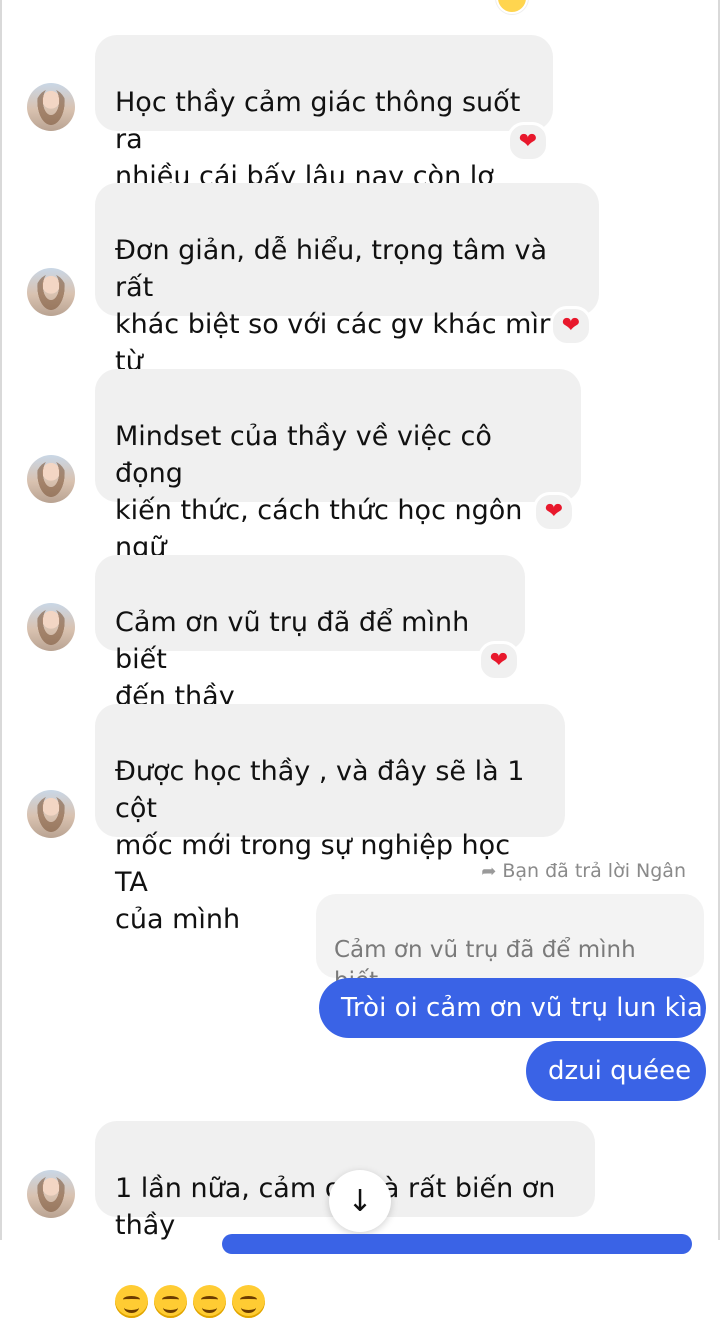 Image resolution: width=720 pixels, height=1318 pixels. What do you see at coordinates (292, 659) in the screenshot?
I see `message-text: Cảm ơn vũ trụ đã để mình biết đến thầy` at bounding box center [292, 659].